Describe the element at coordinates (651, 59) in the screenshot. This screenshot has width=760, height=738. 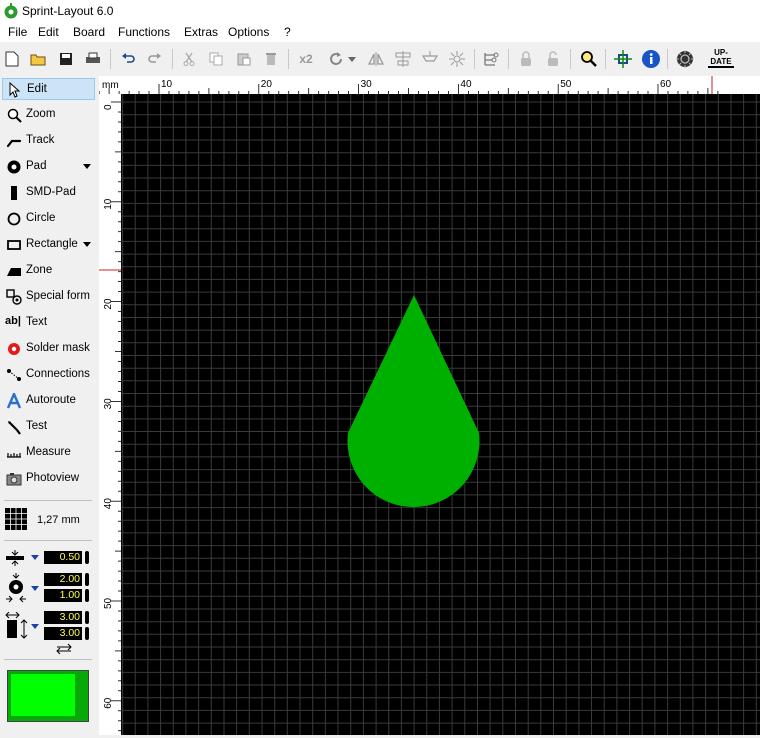
I see `info-icon` at that location.